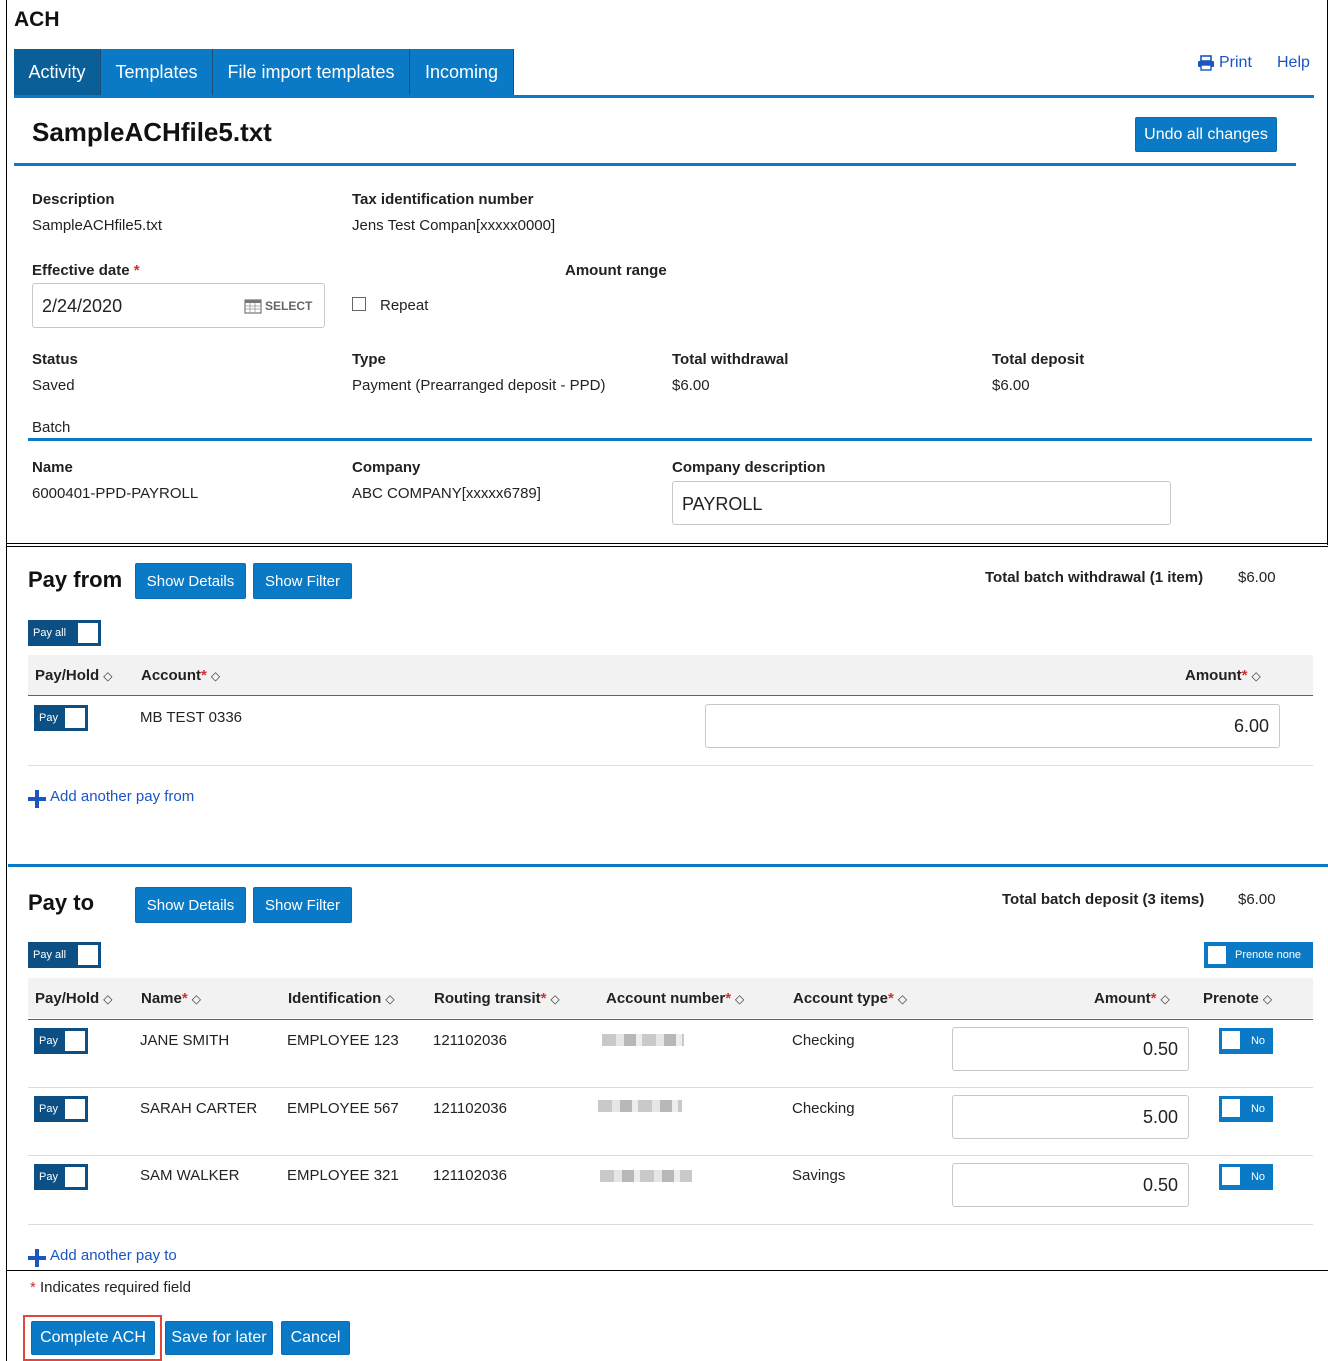  I want to click on app-title: ACH, so click(37, 19).